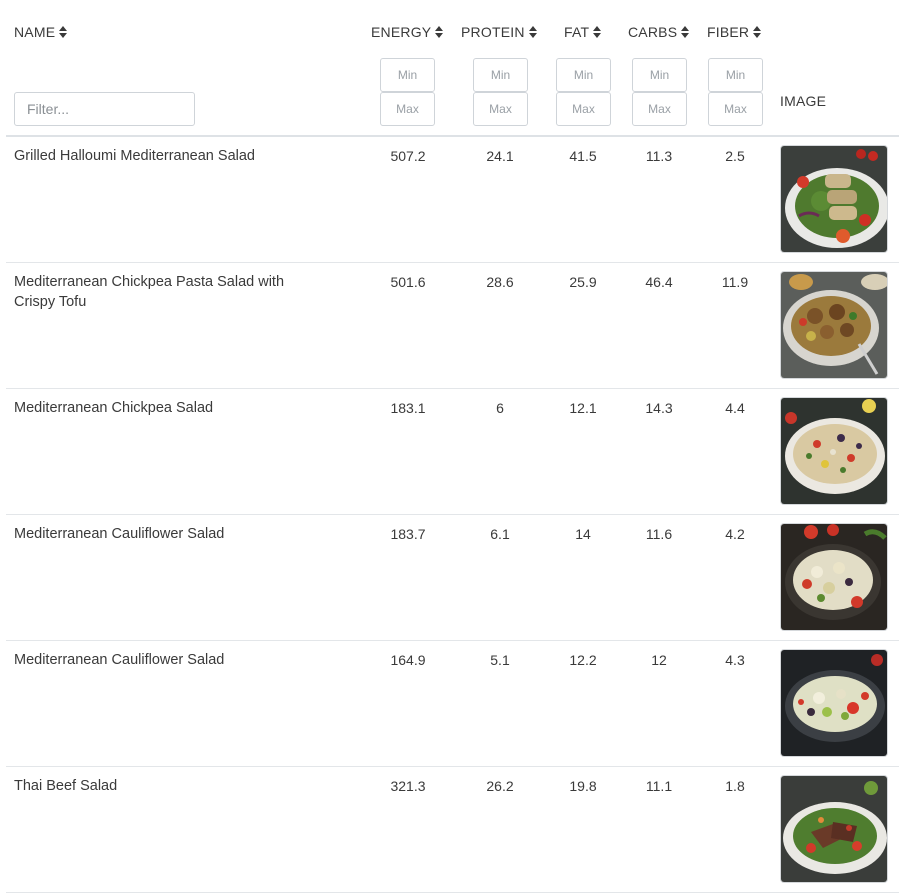  What do you see at coordinates (735, 109) in the screenshot?
I see `fiber-max-input` at bounding box center [735, 109].